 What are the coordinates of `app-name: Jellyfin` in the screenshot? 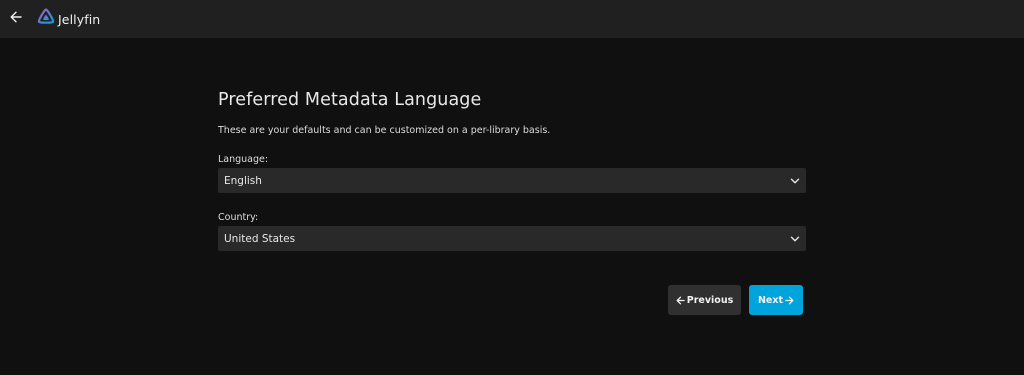 It's located at (79, 19).